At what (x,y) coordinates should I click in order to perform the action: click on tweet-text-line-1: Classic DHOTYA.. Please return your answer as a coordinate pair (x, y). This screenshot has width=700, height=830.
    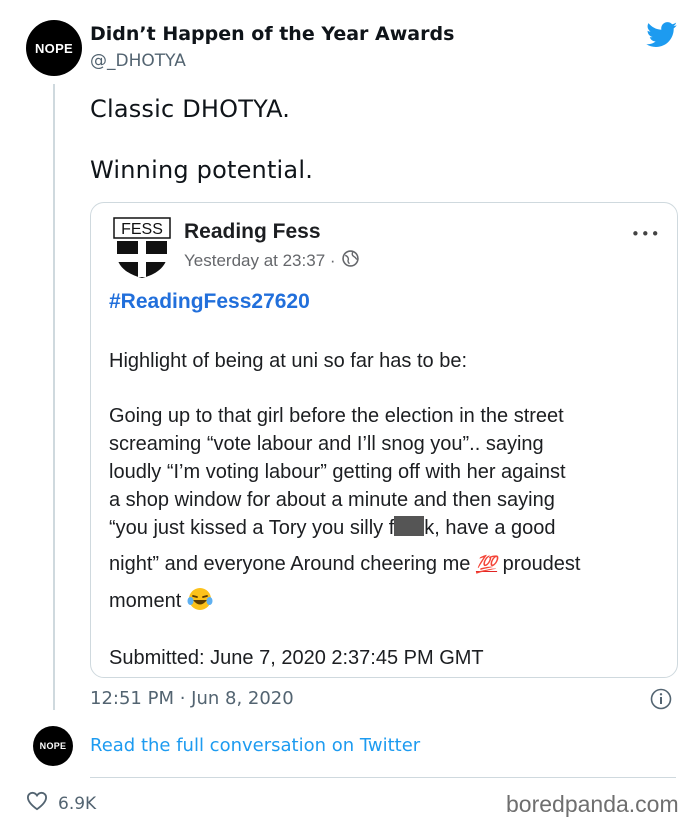
    Looking at the image, I should click on (190, 109).